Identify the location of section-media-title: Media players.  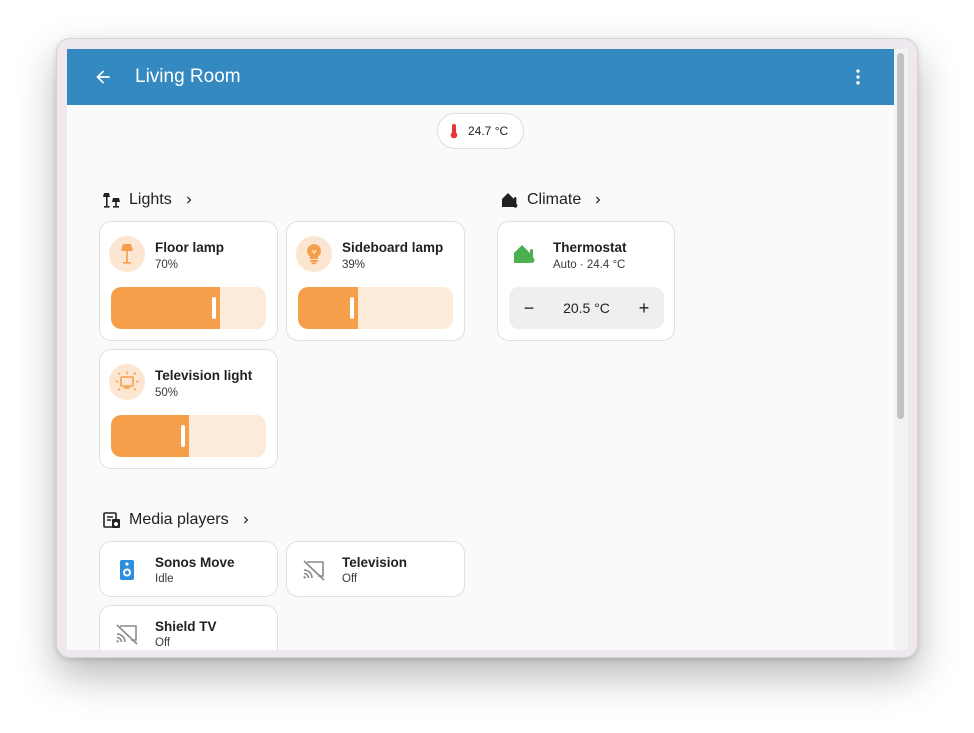
(179, 519).